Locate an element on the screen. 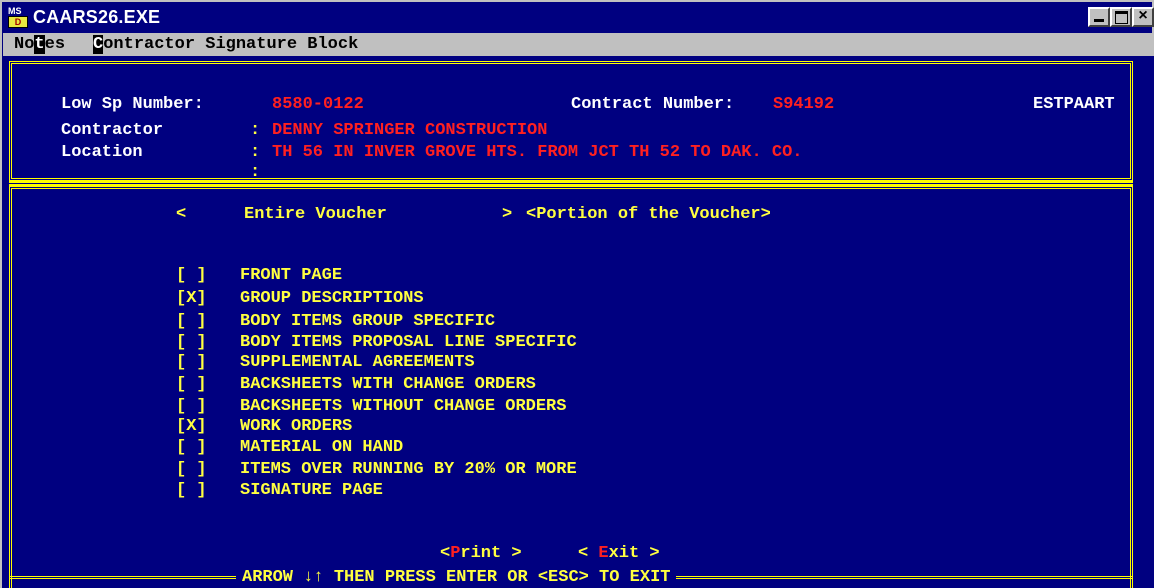 Image resolution: width=1154 pixels, height=588 pixels. option-label: BODY ITEMS PROPOSAL LINE SPECIFIC is located at coordinates (408, 342).